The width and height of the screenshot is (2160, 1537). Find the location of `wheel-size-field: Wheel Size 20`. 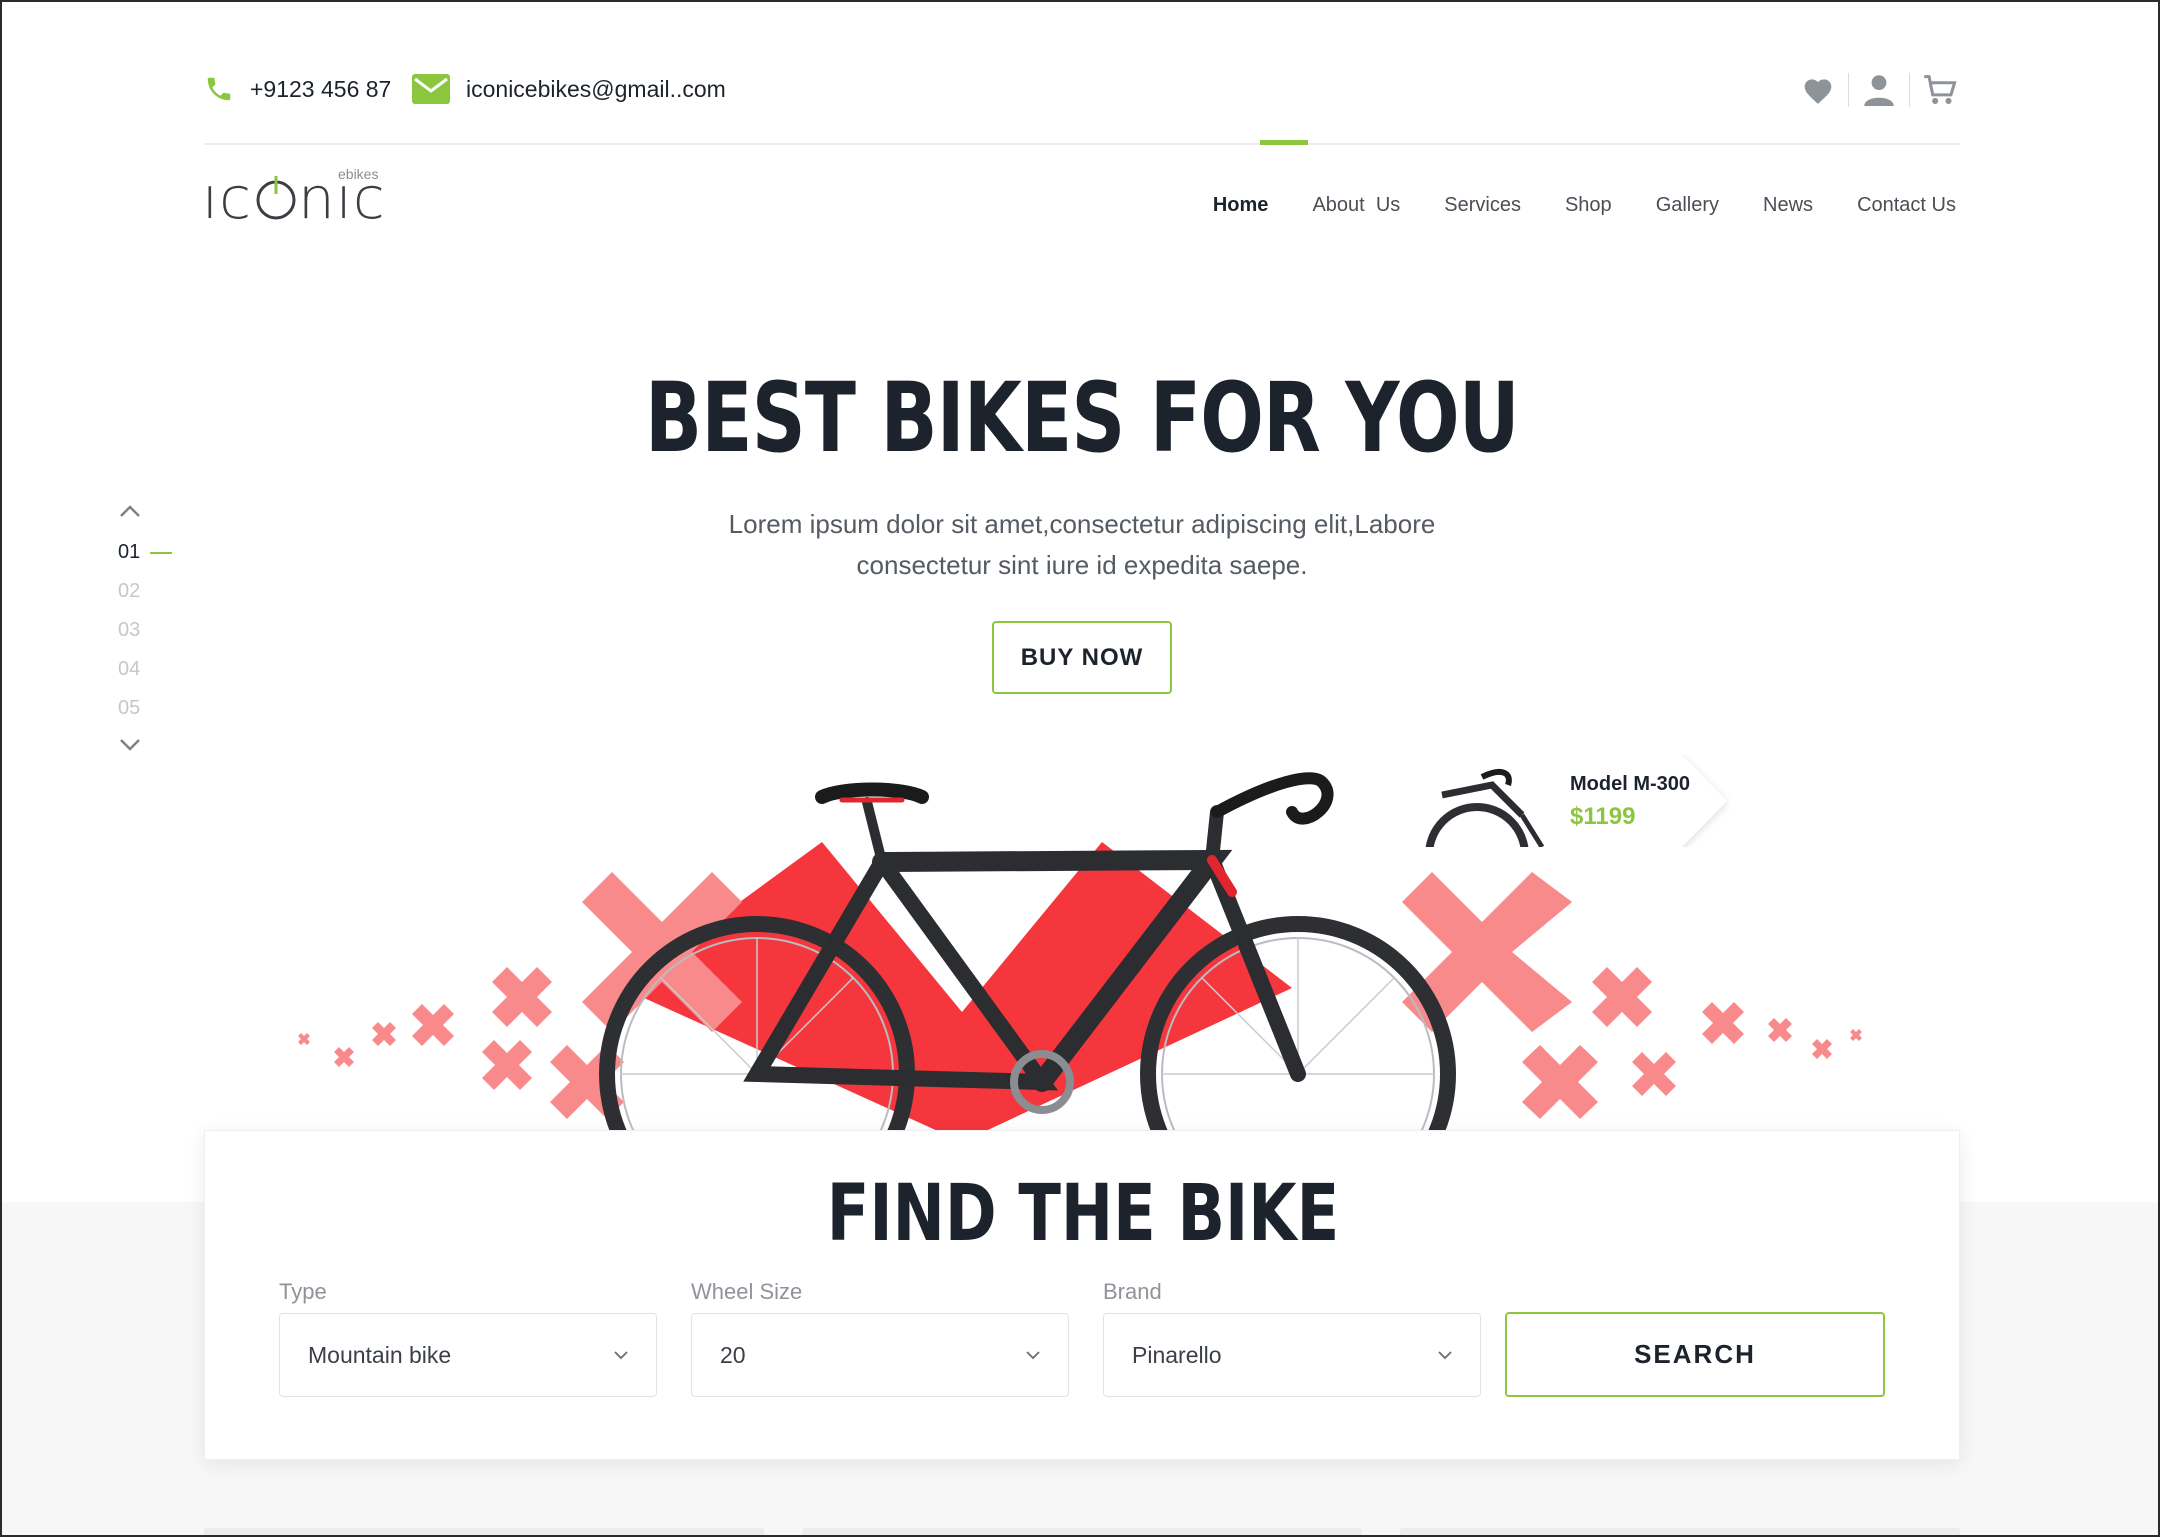

wheel-size-field: Wheel Size 20 is located at coordinates (880, 1338).